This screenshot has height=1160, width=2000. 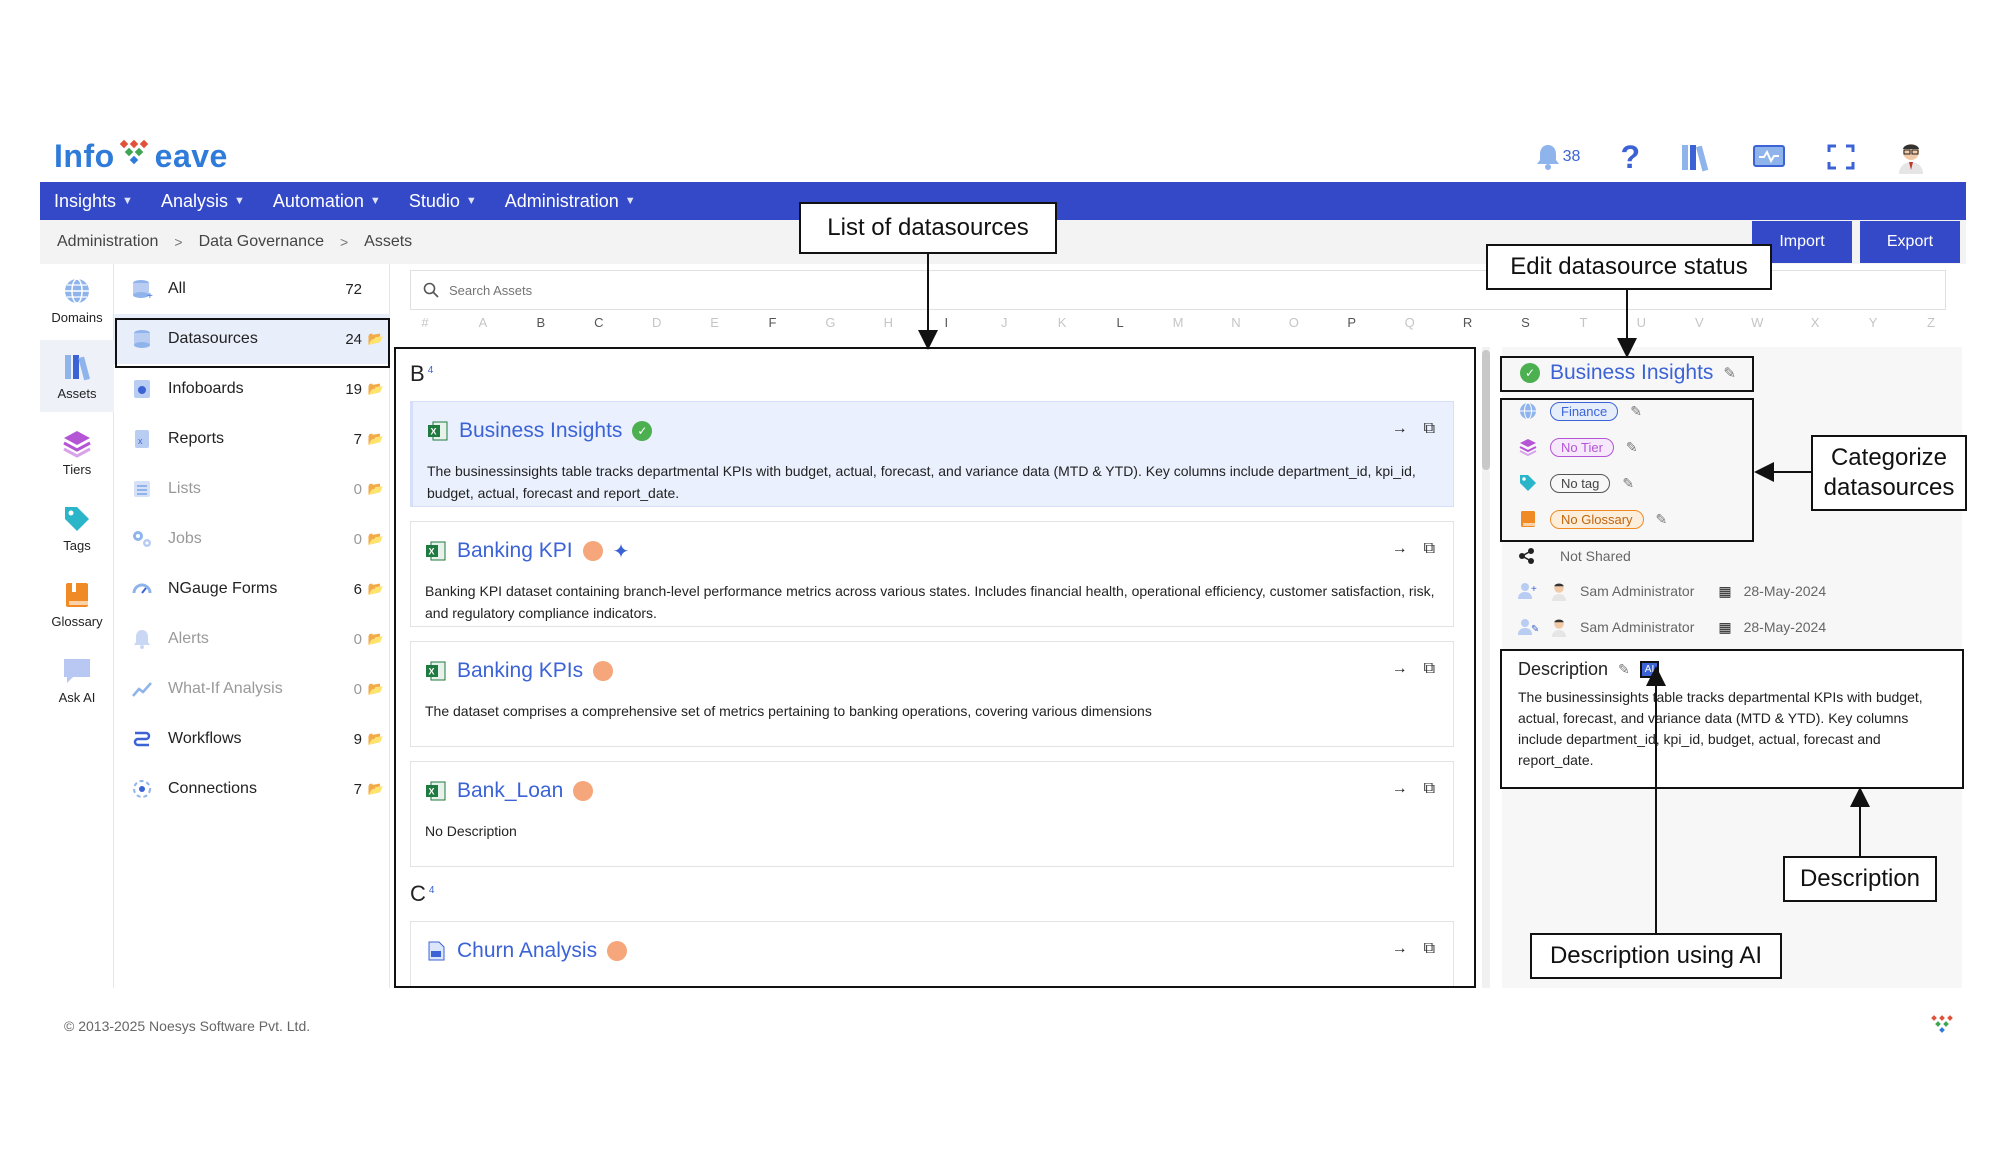 I want to click on nav-administration: Administration ▼, so click(x=570, y=201).